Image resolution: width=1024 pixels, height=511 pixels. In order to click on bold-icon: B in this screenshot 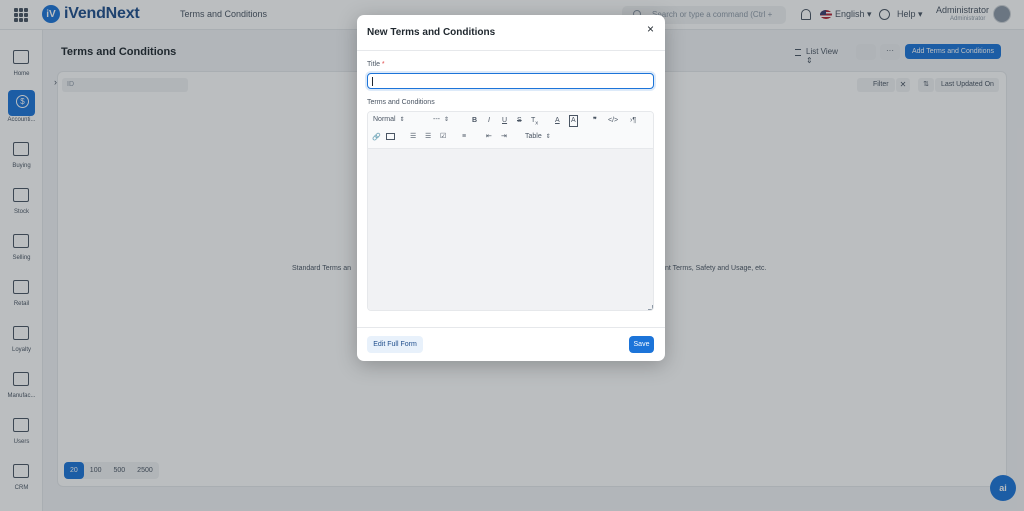, I will do `click(474, 121)`.